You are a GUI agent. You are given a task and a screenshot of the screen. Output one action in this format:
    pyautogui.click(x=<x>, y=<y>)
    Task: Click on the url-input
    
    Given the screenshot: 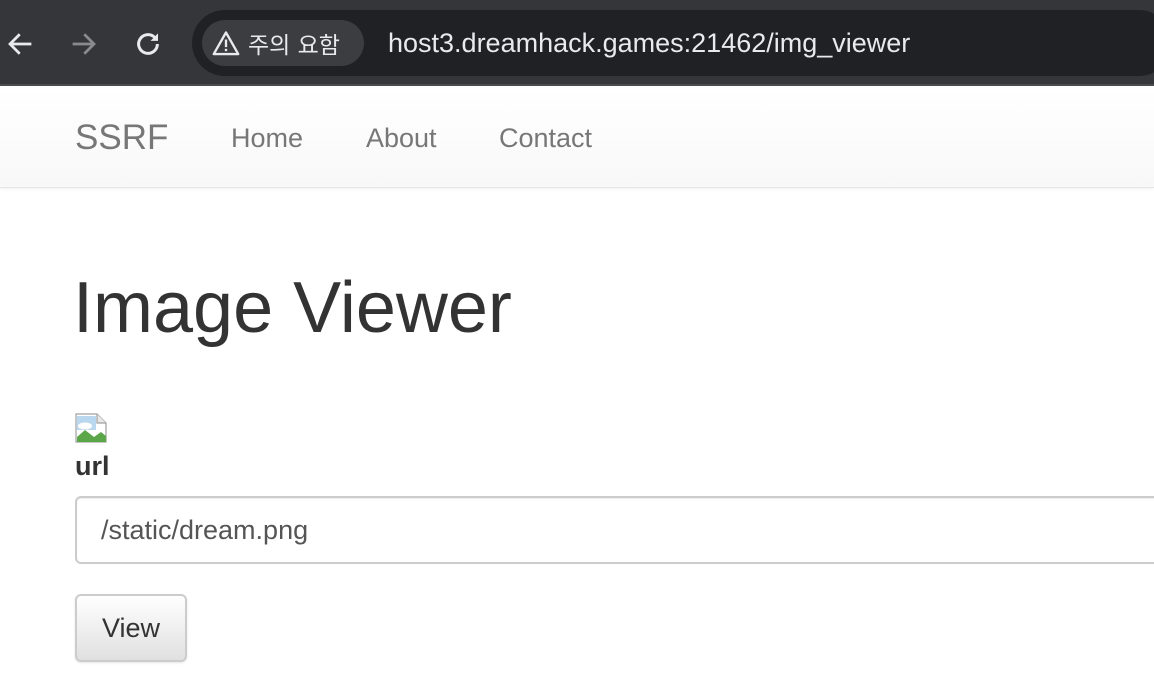 What is the action you would take?
    pyautogui.click(x=614, y=530)
    